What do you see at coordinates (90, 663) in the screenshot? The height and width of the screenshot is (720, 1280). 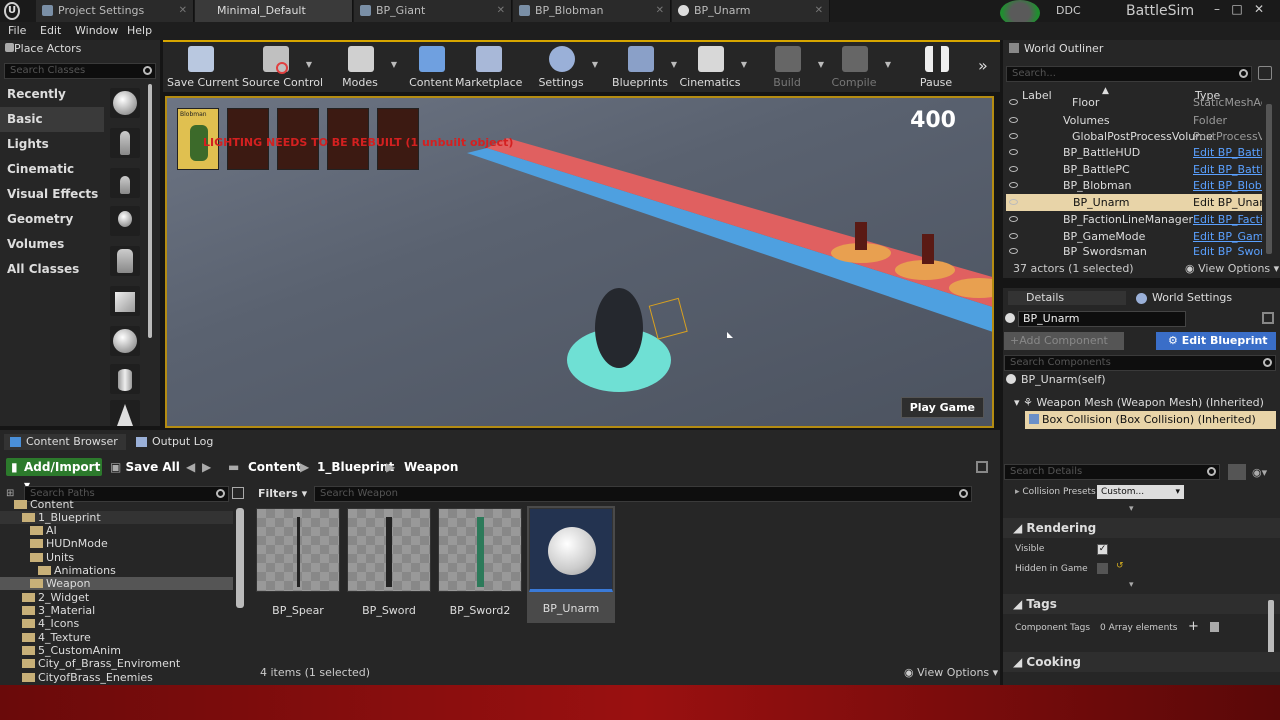 I see `tree-item-city-of-brass-enviroment: City_of_Brass_Enviroment` at bounding box center [90, 663].